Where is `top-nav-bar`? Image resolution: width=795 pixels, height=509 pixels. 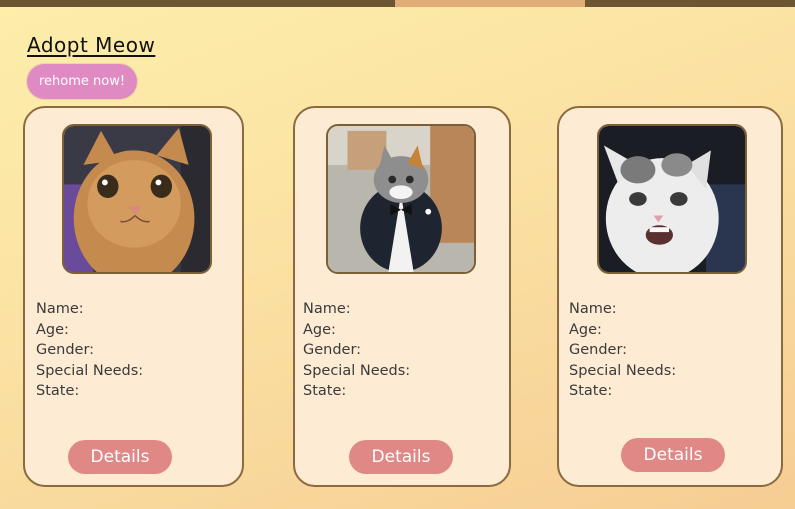
top-nav-bar is located at coordinates (397, 3).